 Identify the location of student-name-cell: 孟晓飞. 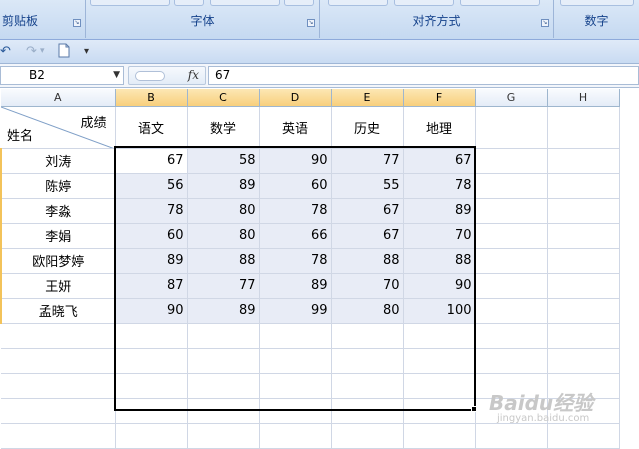
(58, 311).